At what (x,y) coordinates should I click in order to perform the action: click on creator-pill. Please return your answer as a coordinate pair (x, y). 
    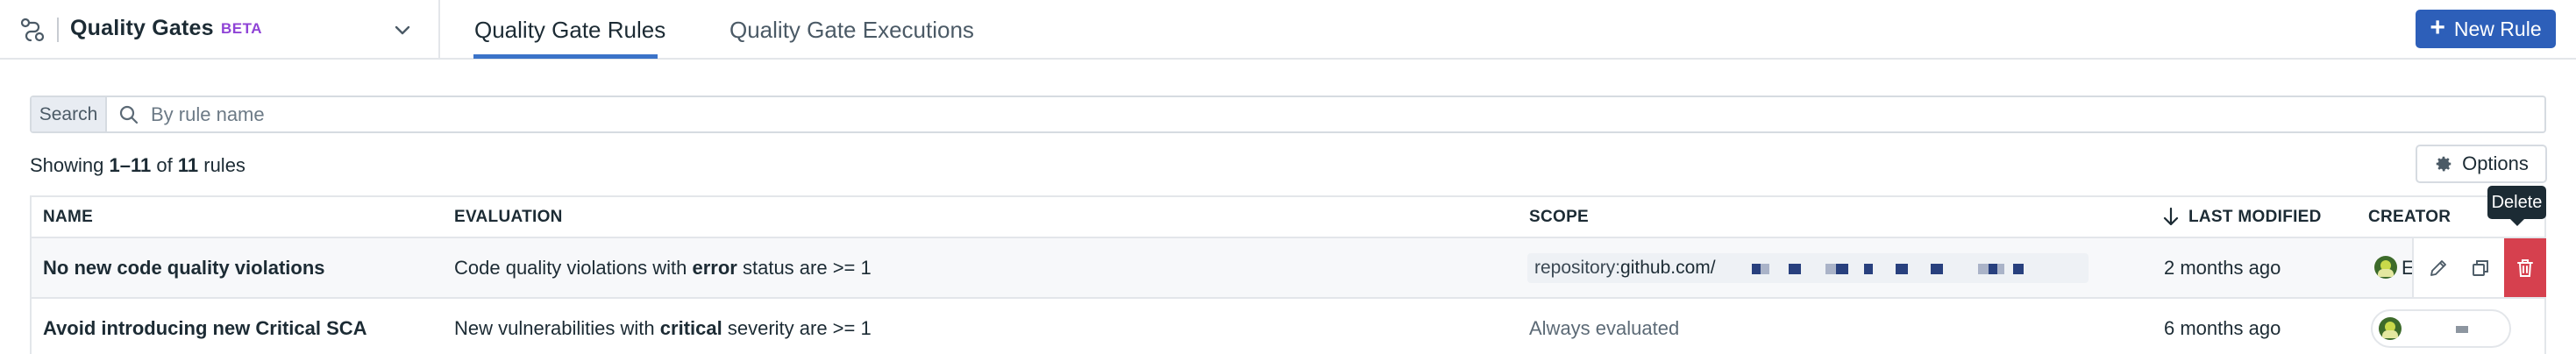
    Looking at the image, I should click on (2441, 328).